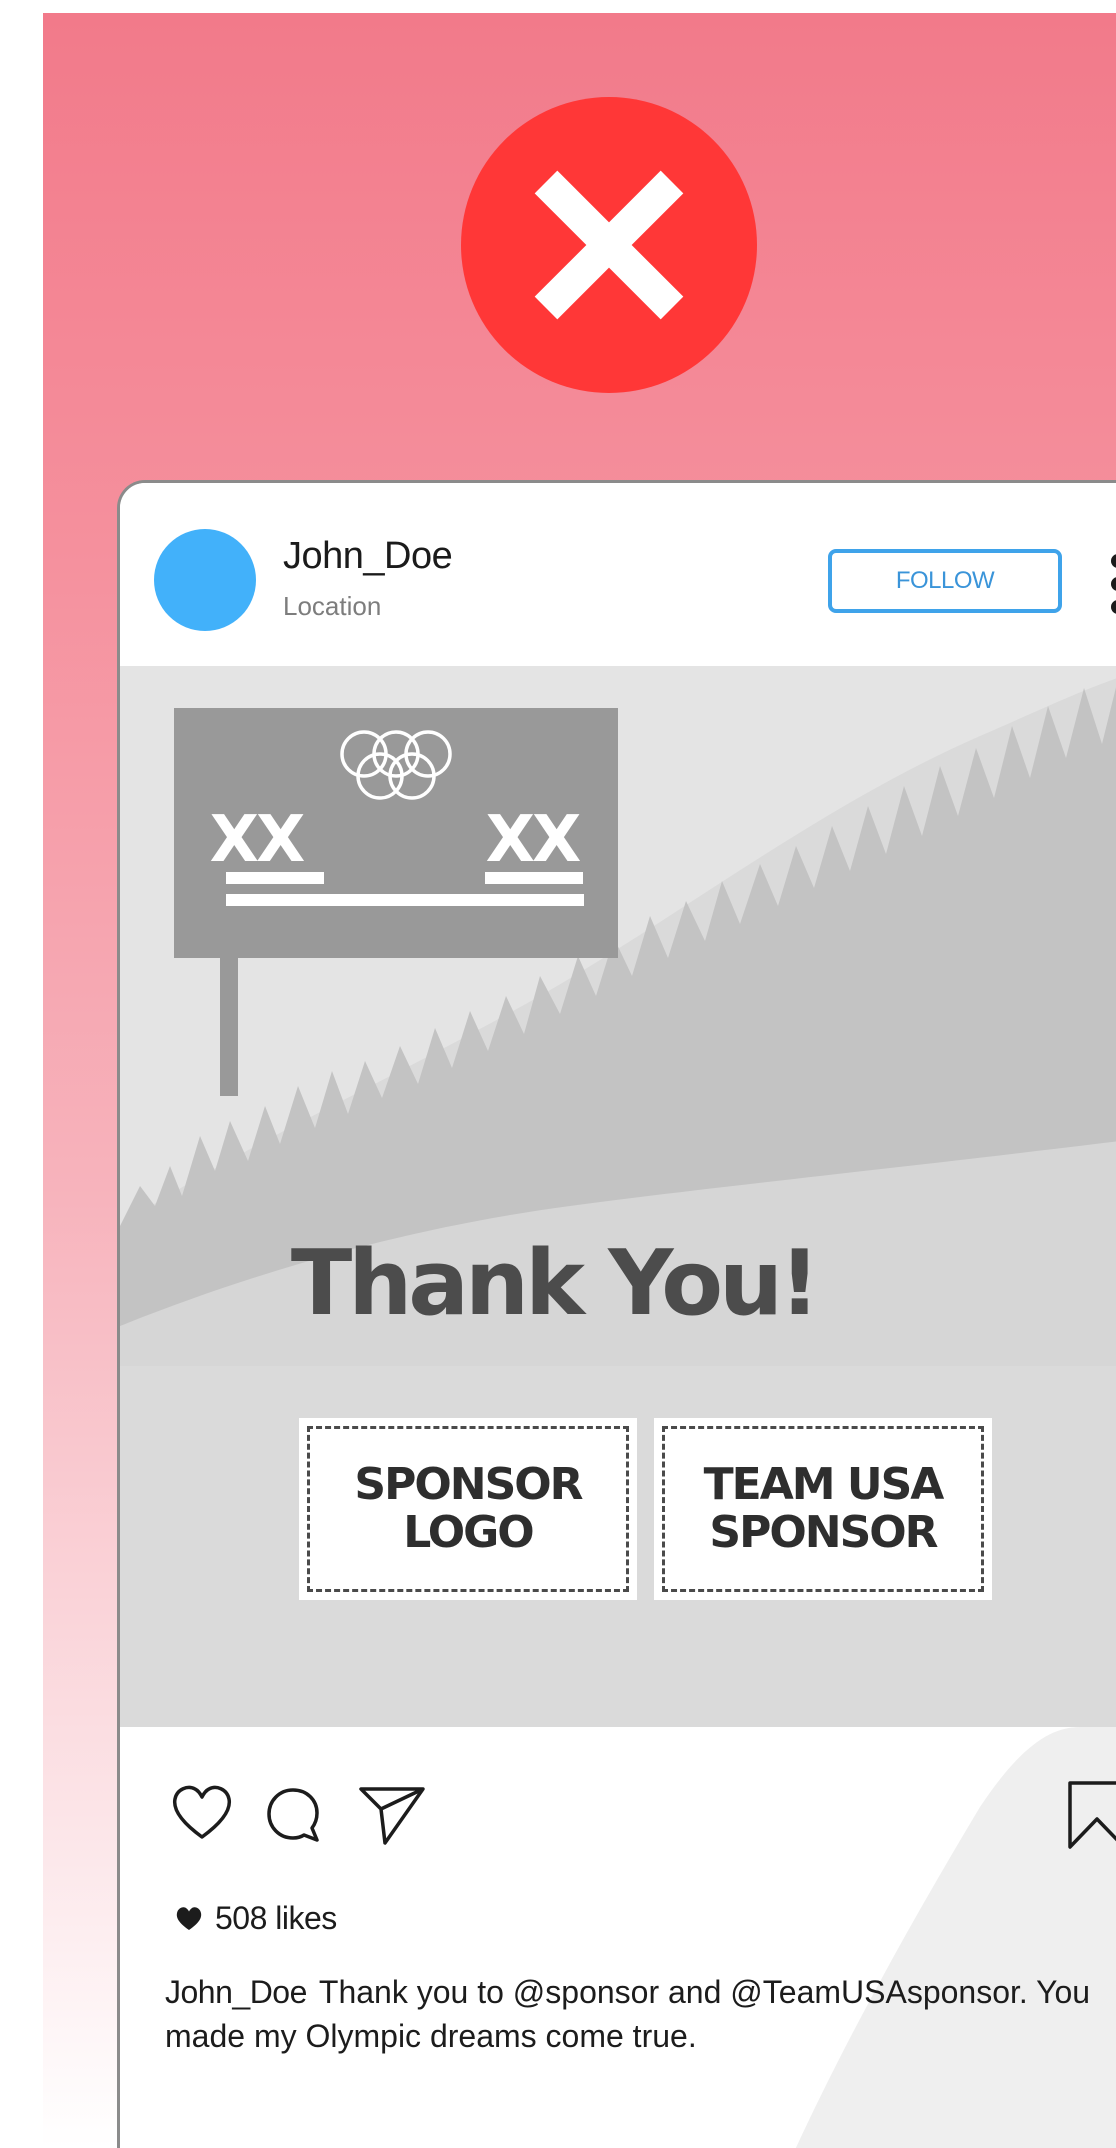  I want to click on heart-filled-icon, so click(189, 1918).